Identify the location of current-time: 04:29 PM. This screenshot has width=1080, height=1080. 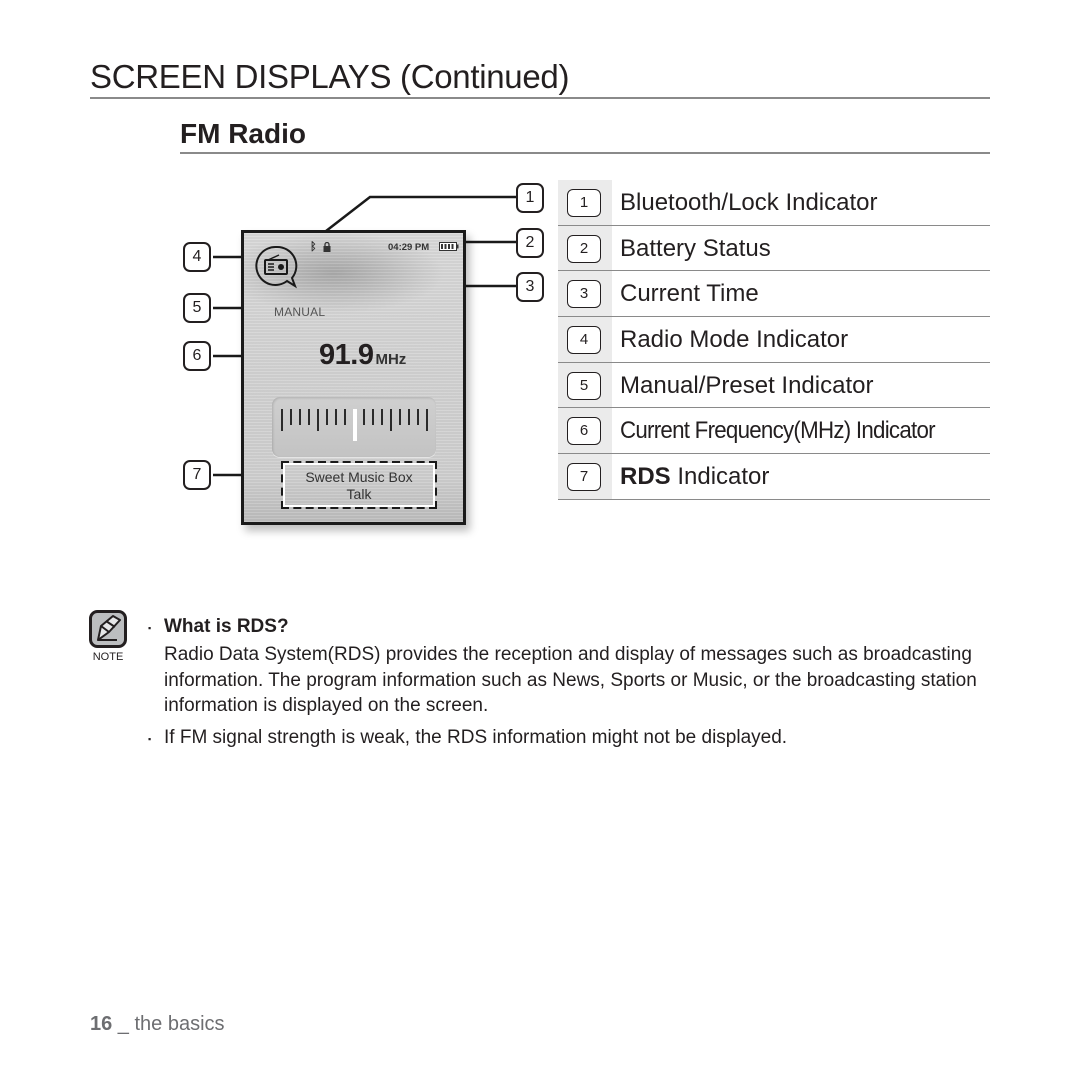
(409, 247).